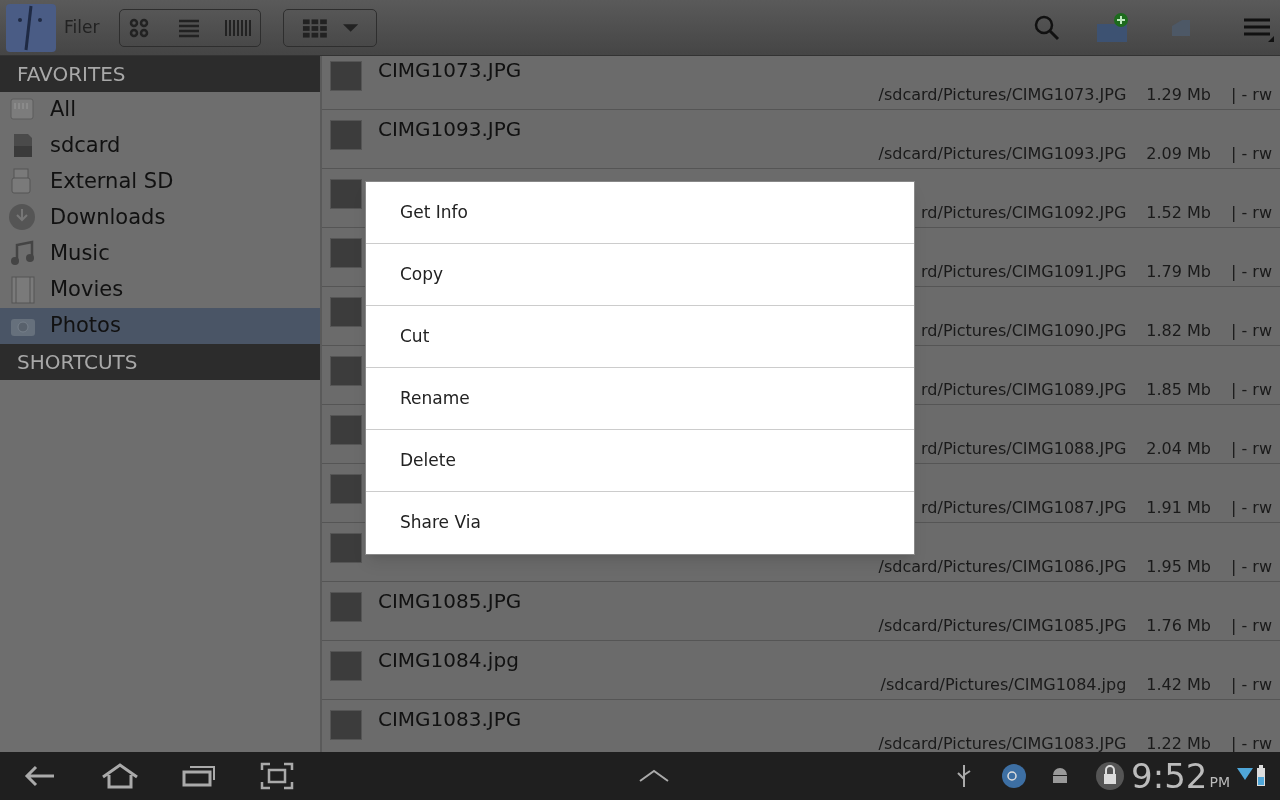 This screenshot has height=800, width=1280. What do you see at coordinates (1178, 508) in the screenshot?
I see `file-size: 1.91 Mb` at bounding box center [1178, 508].